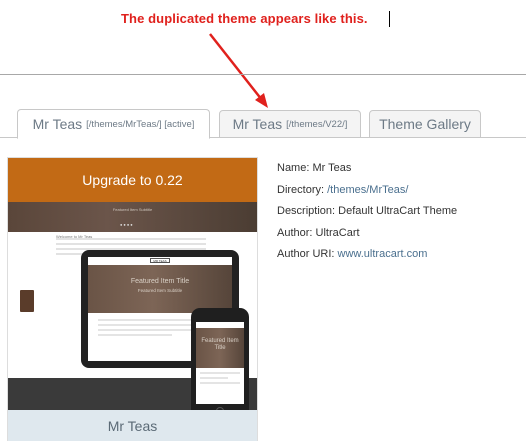 The width and height of the screenshot is (526, 441). What do you see at coordinates (244, 18) in the screenshot?
I see `annotation-text: The duplicated theme appears like this.` at bounding box center [244, 18].